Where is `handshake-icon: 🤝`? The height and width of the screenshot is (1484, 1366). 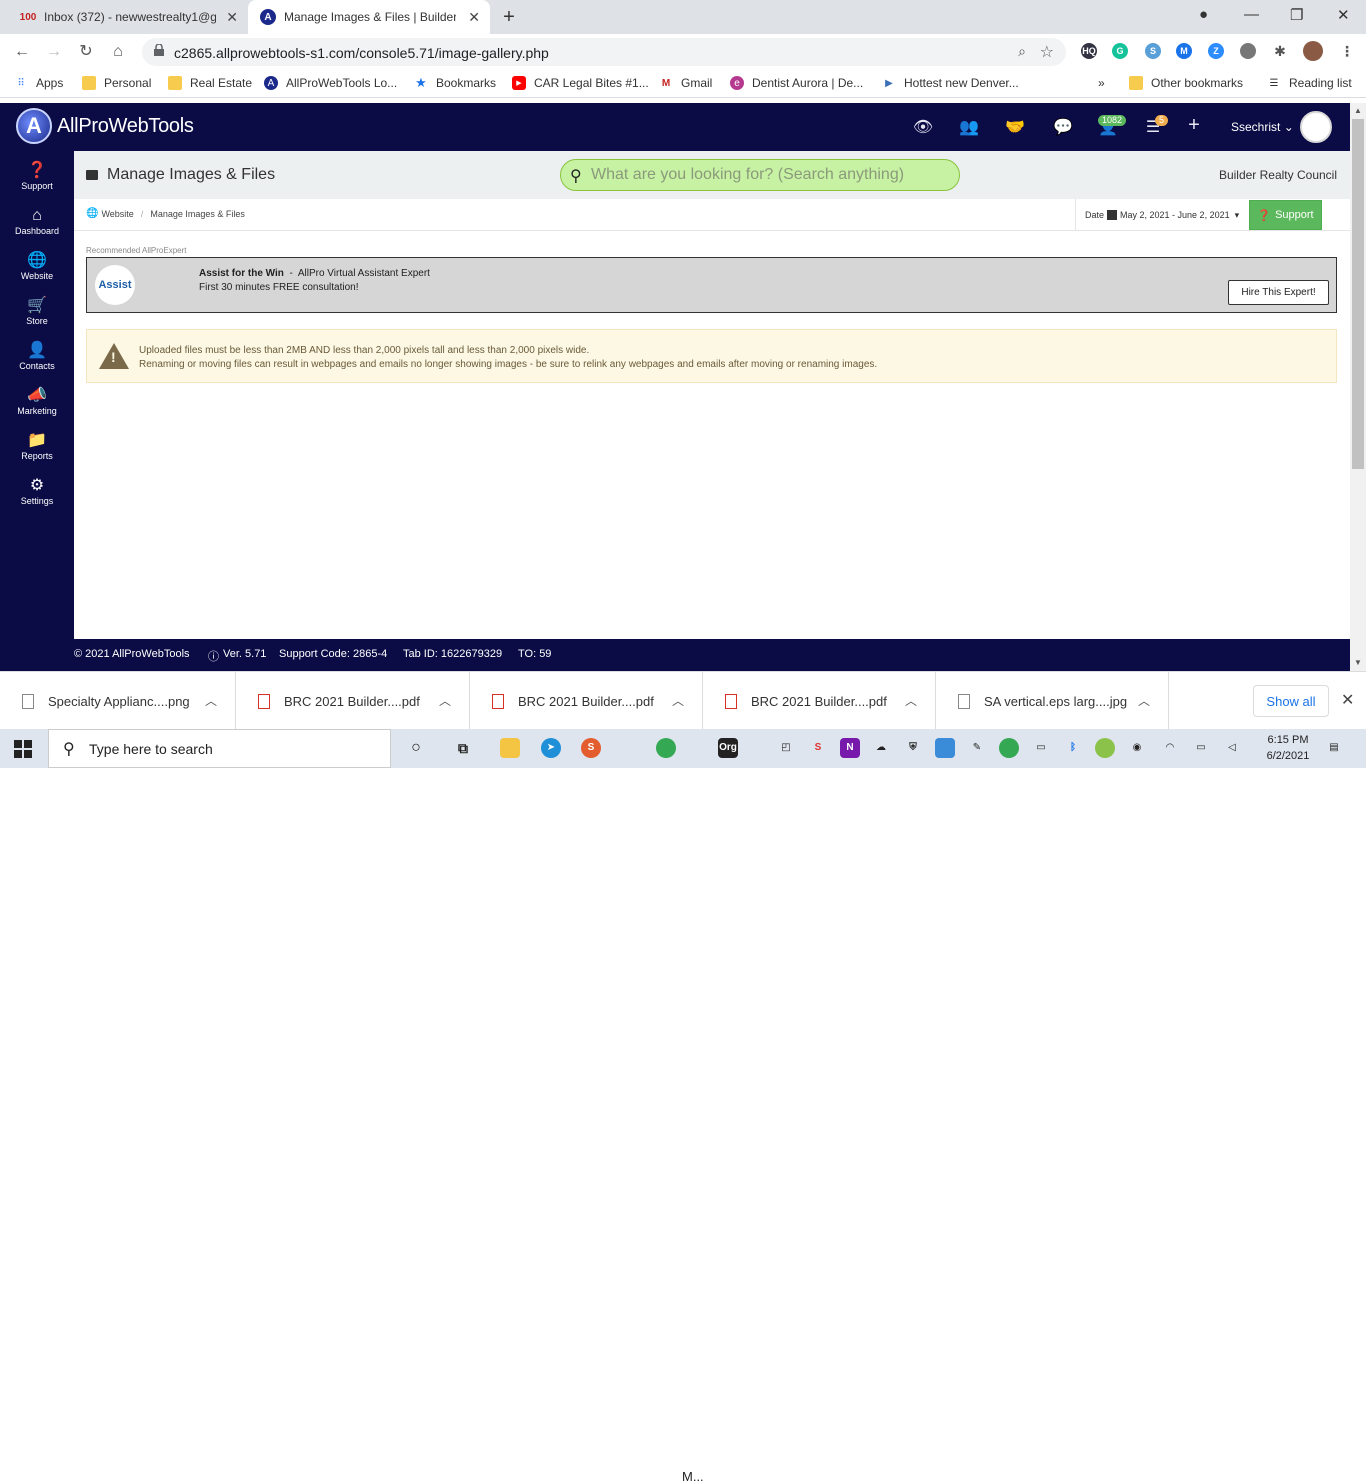 handshake-icon: 🤝 is located at coordinates (1015, 127).